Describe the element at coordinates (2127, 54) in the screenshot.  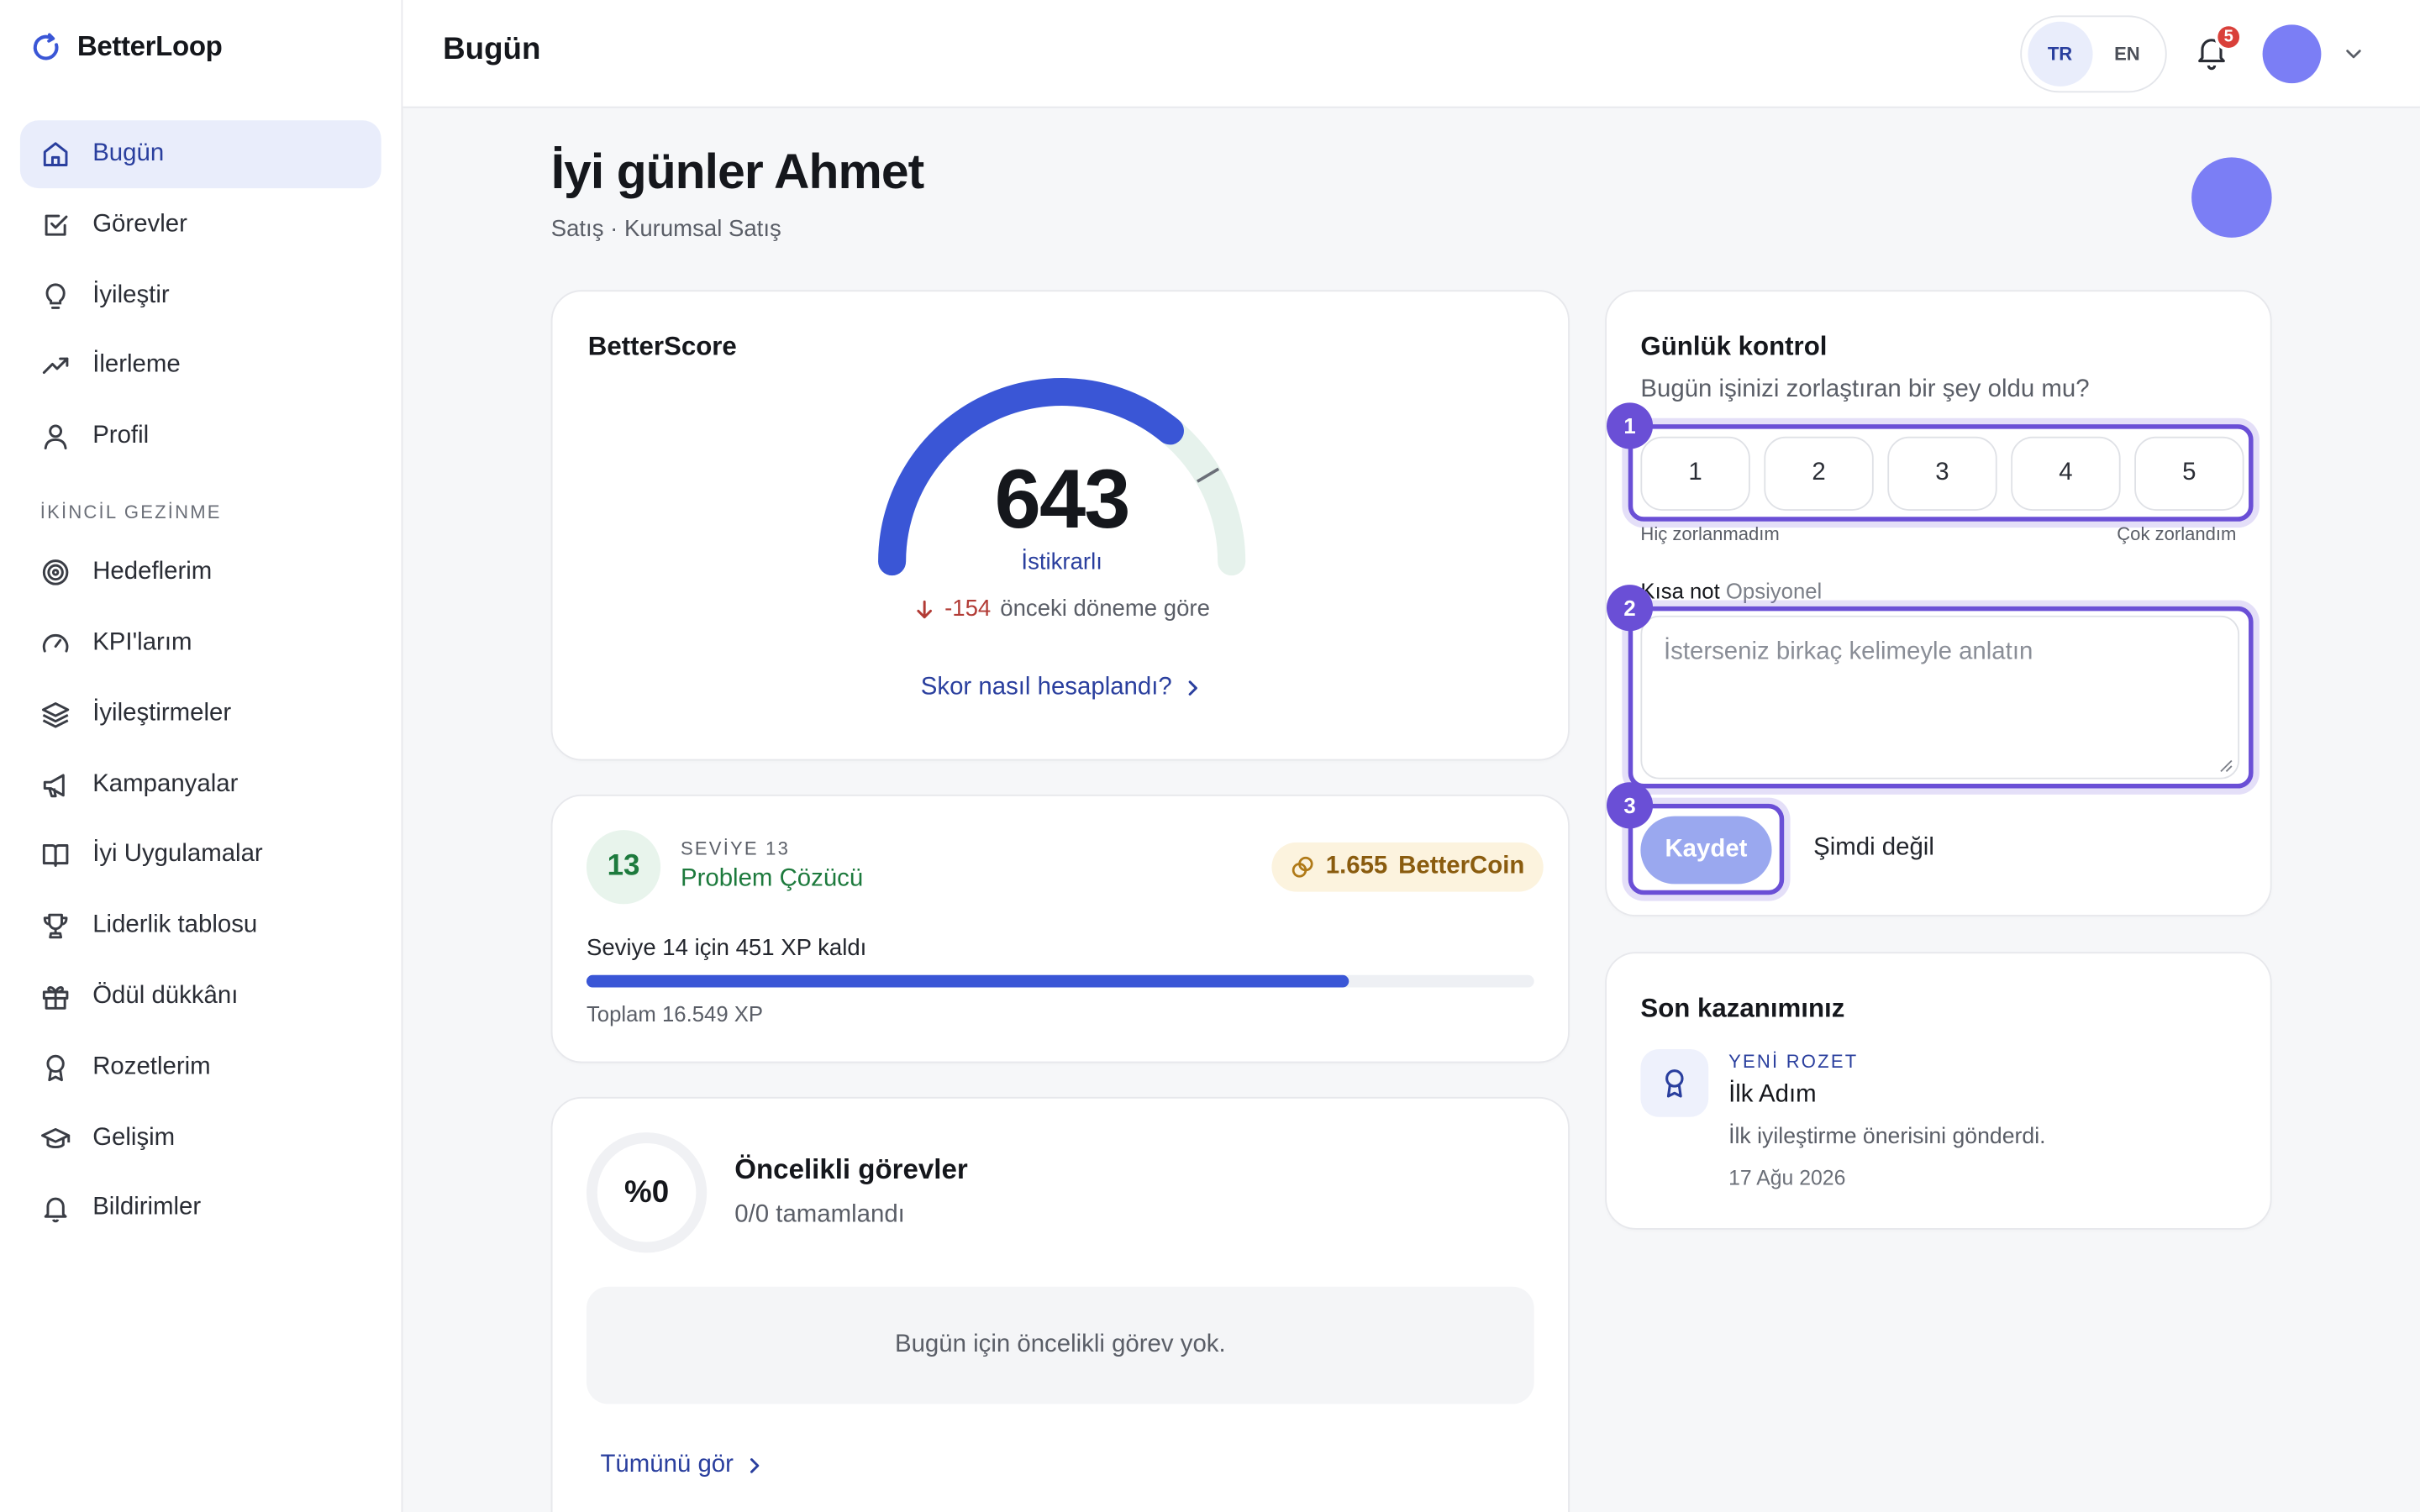
I see `lang-en-button: EN` at that location.